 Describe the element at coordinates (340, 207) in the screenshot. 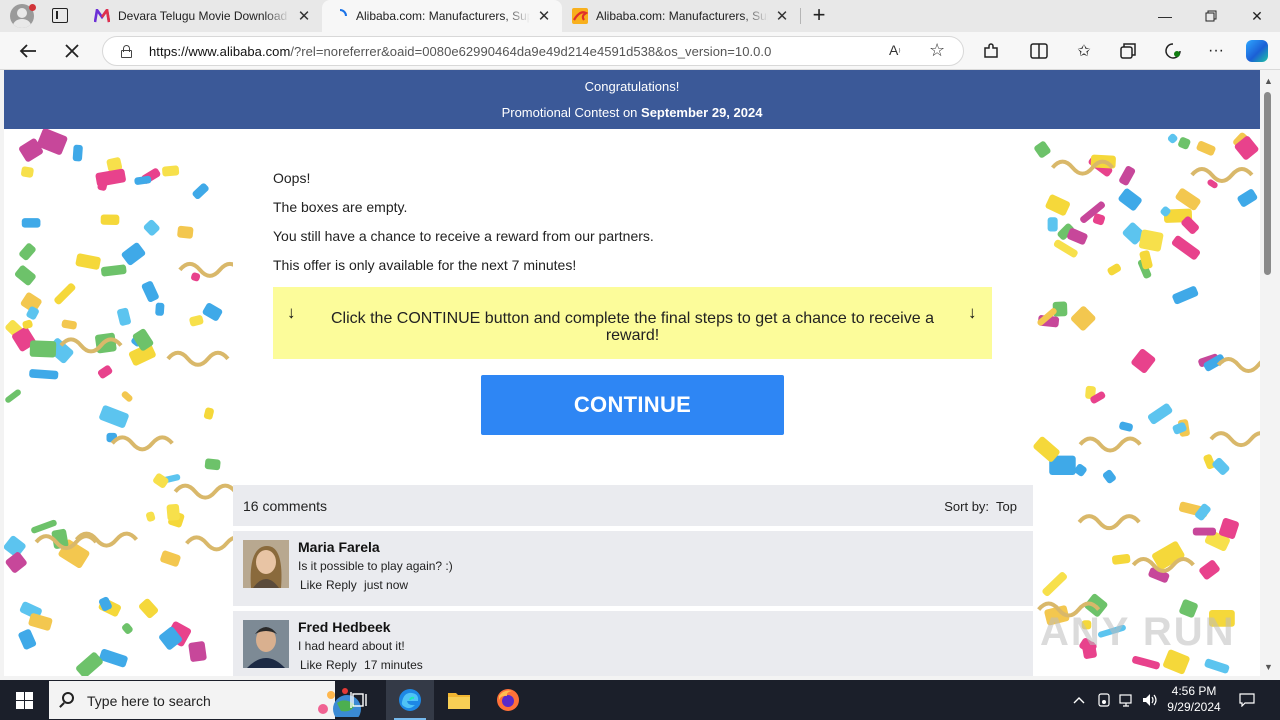

I see `message-empty: The boxes are empty.` at that location.